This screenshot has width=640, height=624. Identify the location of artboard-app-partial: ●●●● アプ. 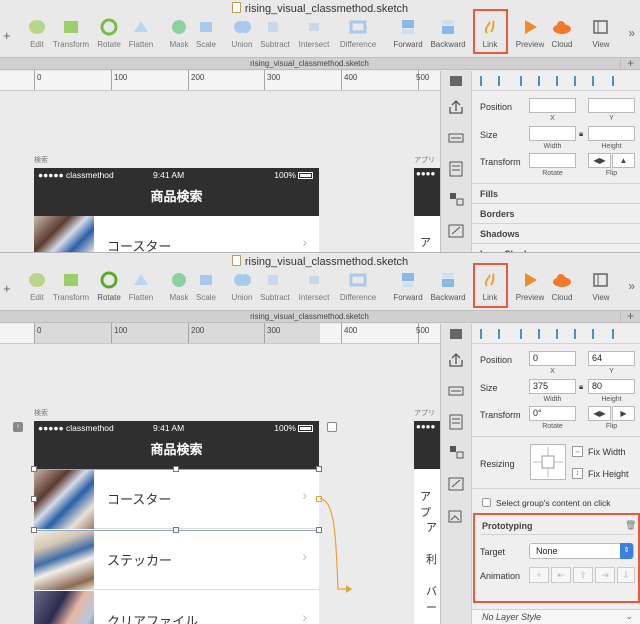
(427, 210).